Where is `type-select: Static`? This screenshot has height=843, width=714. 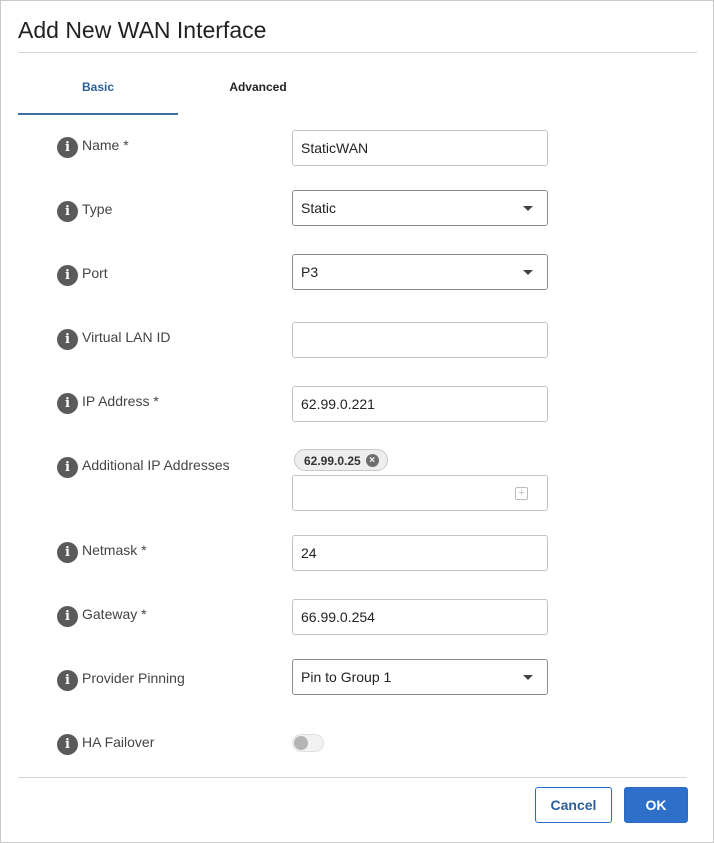 type-select: Static is located at coordinates (420, 208).